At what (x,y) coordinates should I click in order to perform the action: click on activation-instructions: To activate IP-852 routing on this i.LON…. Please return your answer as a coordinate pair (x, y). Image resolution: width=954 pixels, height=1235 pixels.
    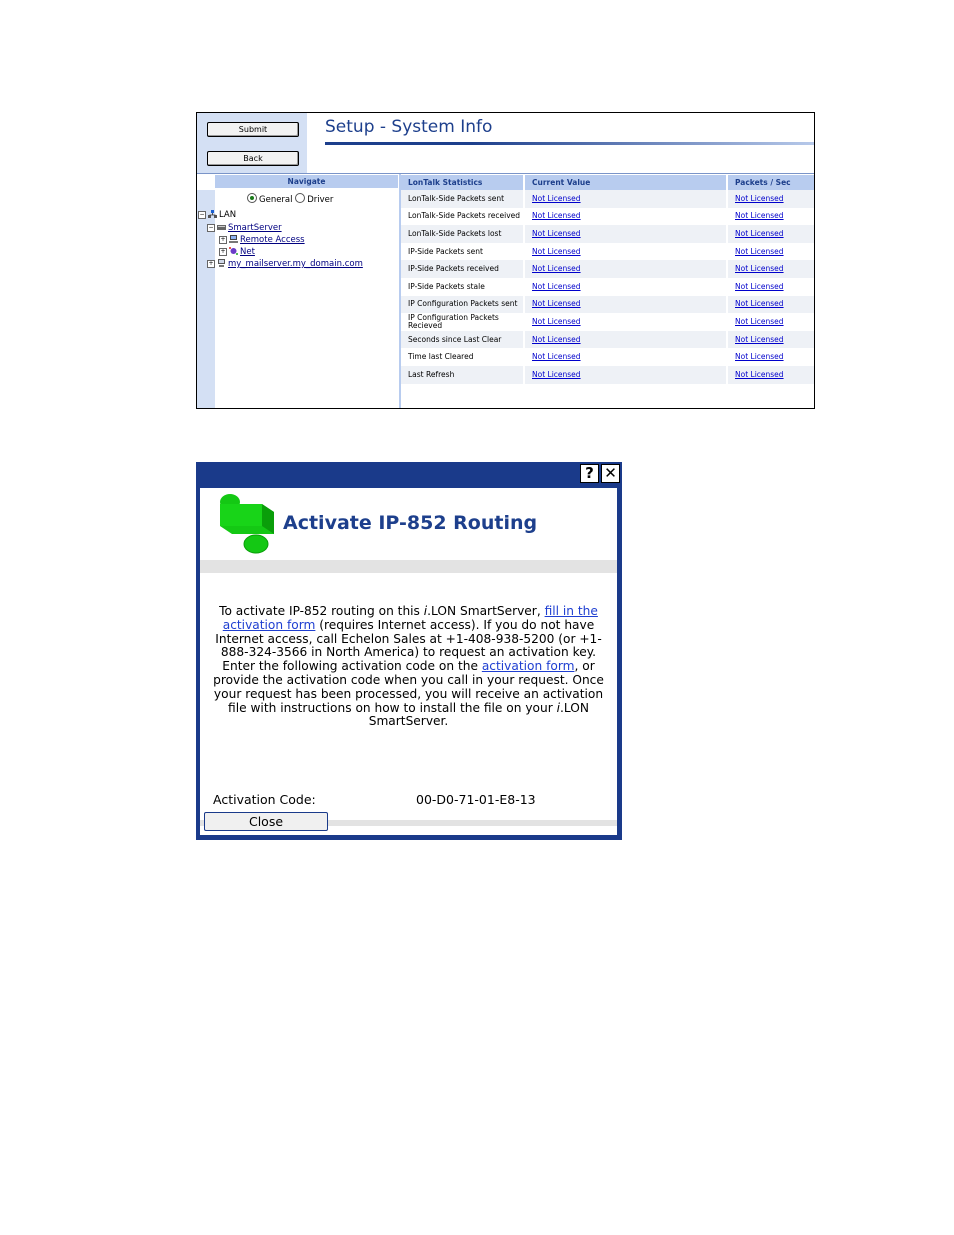
    Looking at the image, I should click on (408, 666).